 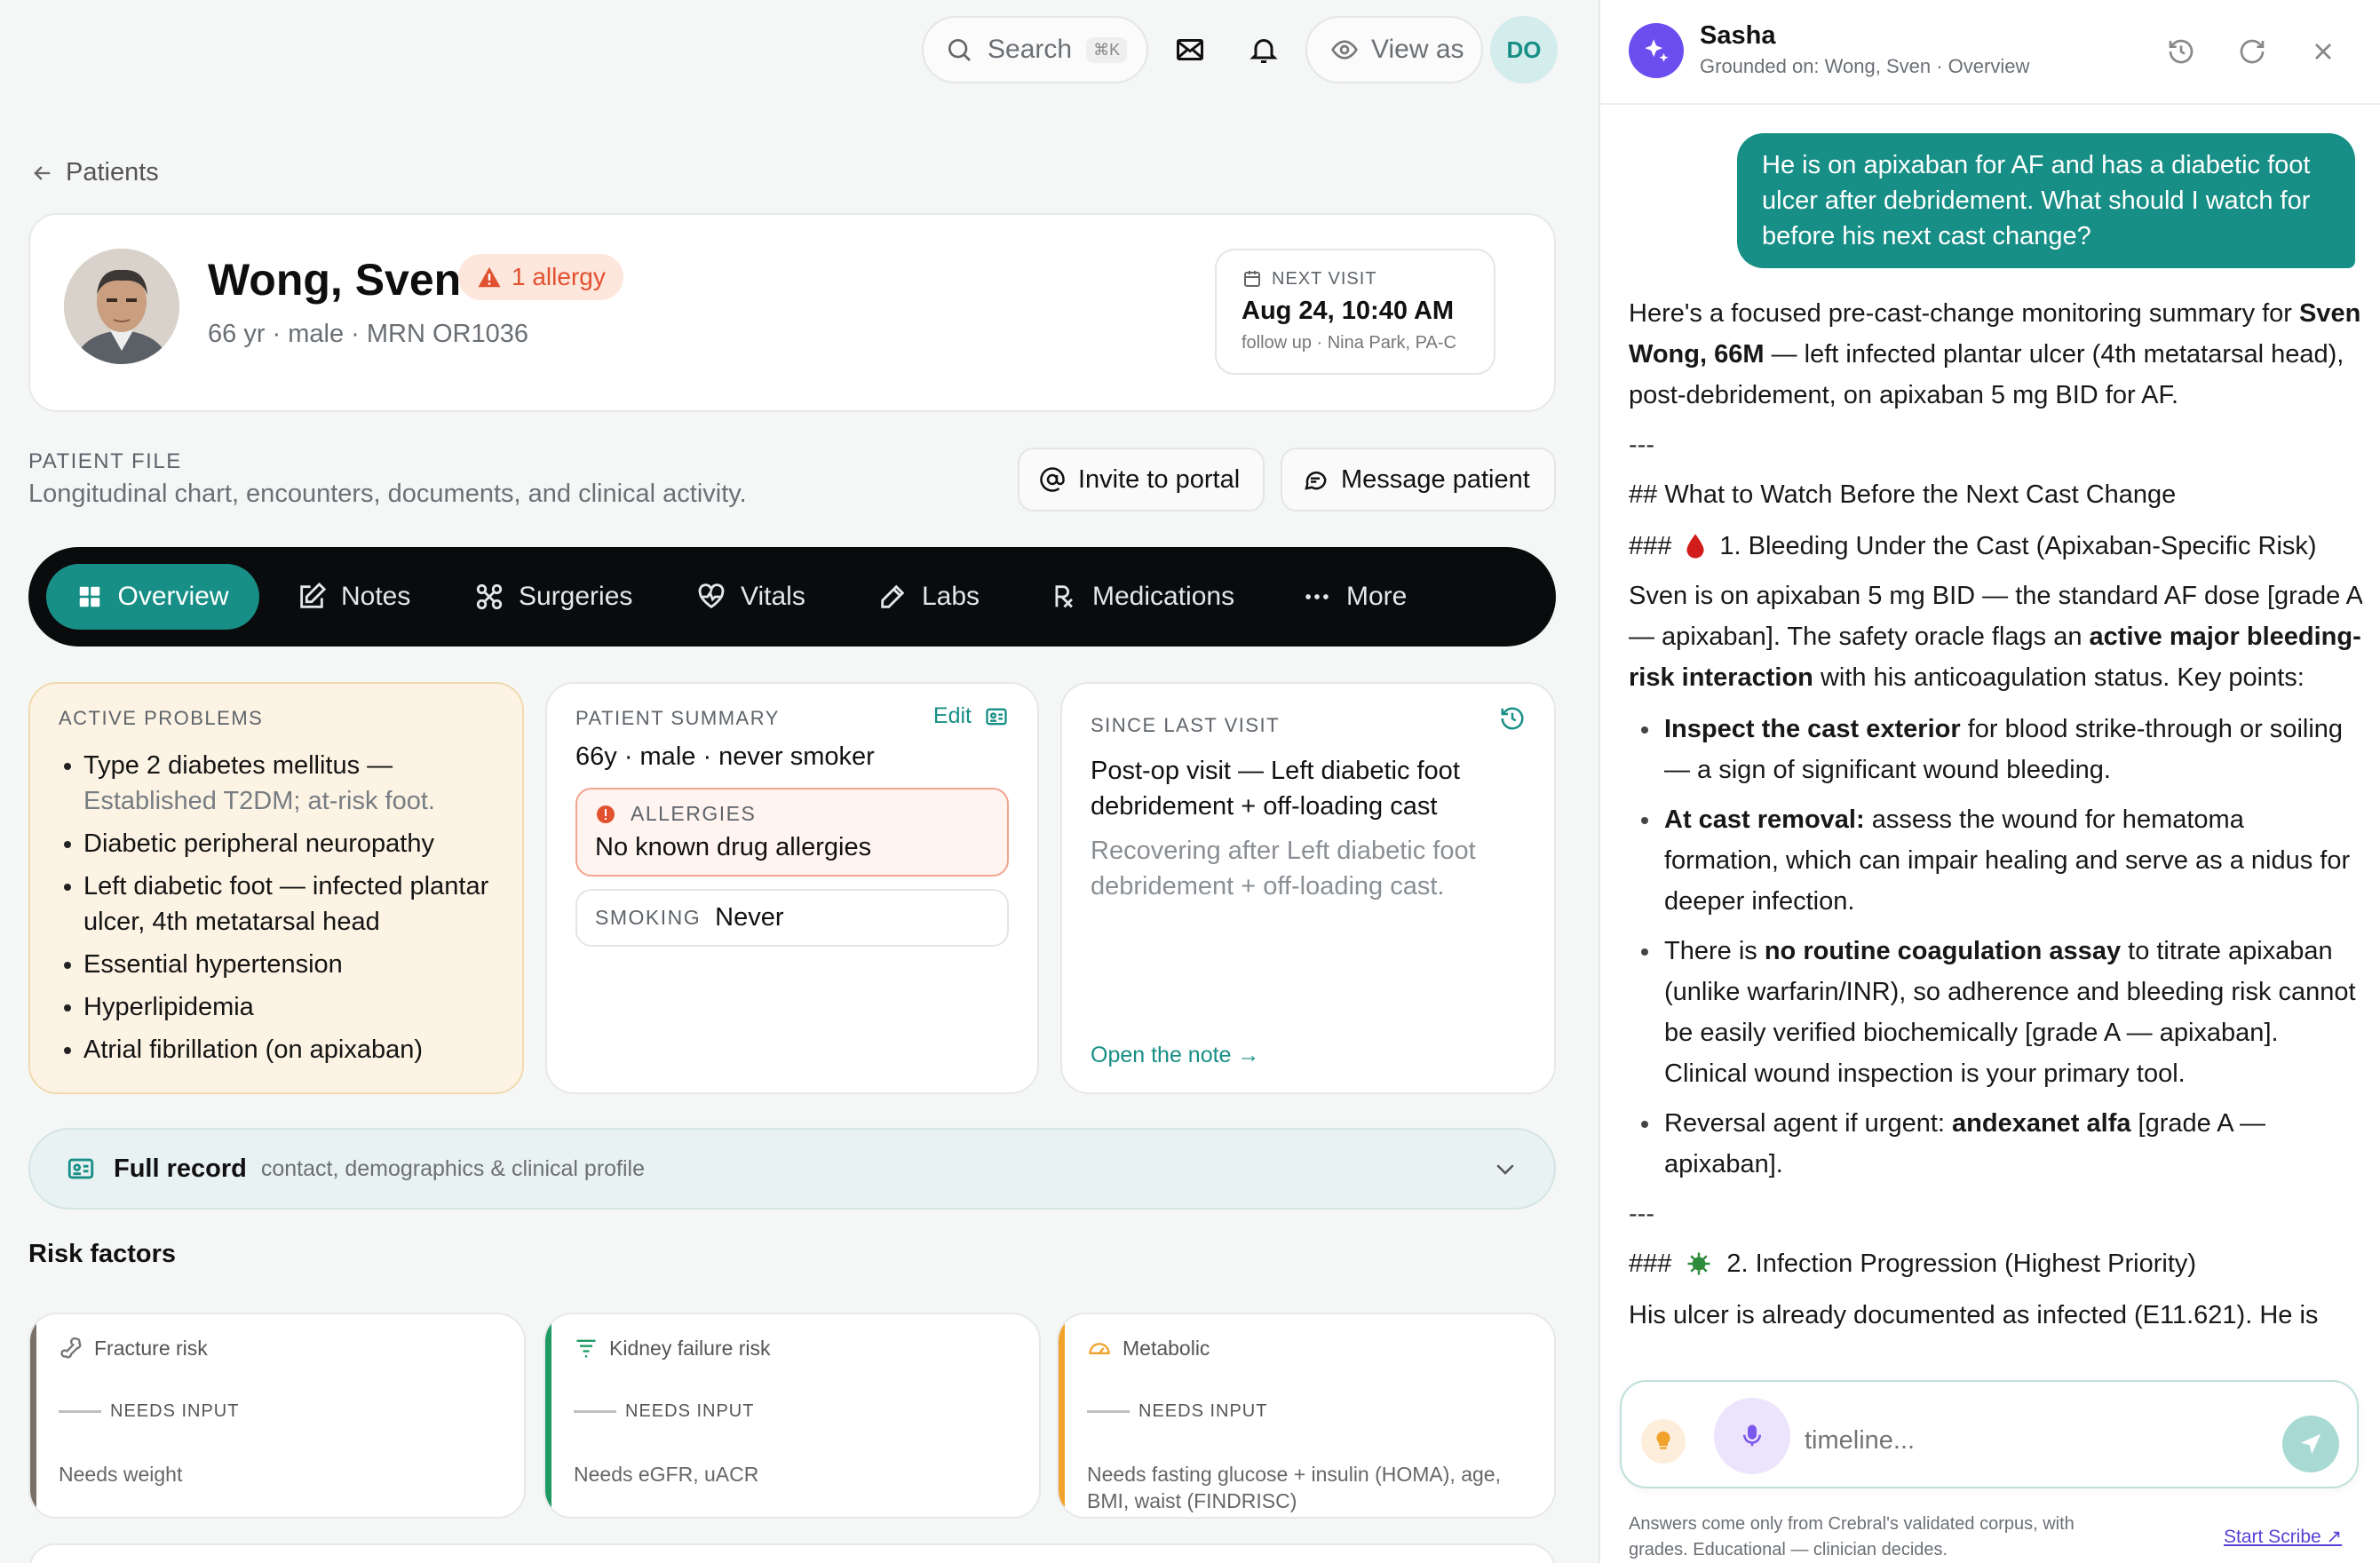 I want to click on assistant-avatar, so click(x=1656, y=50).